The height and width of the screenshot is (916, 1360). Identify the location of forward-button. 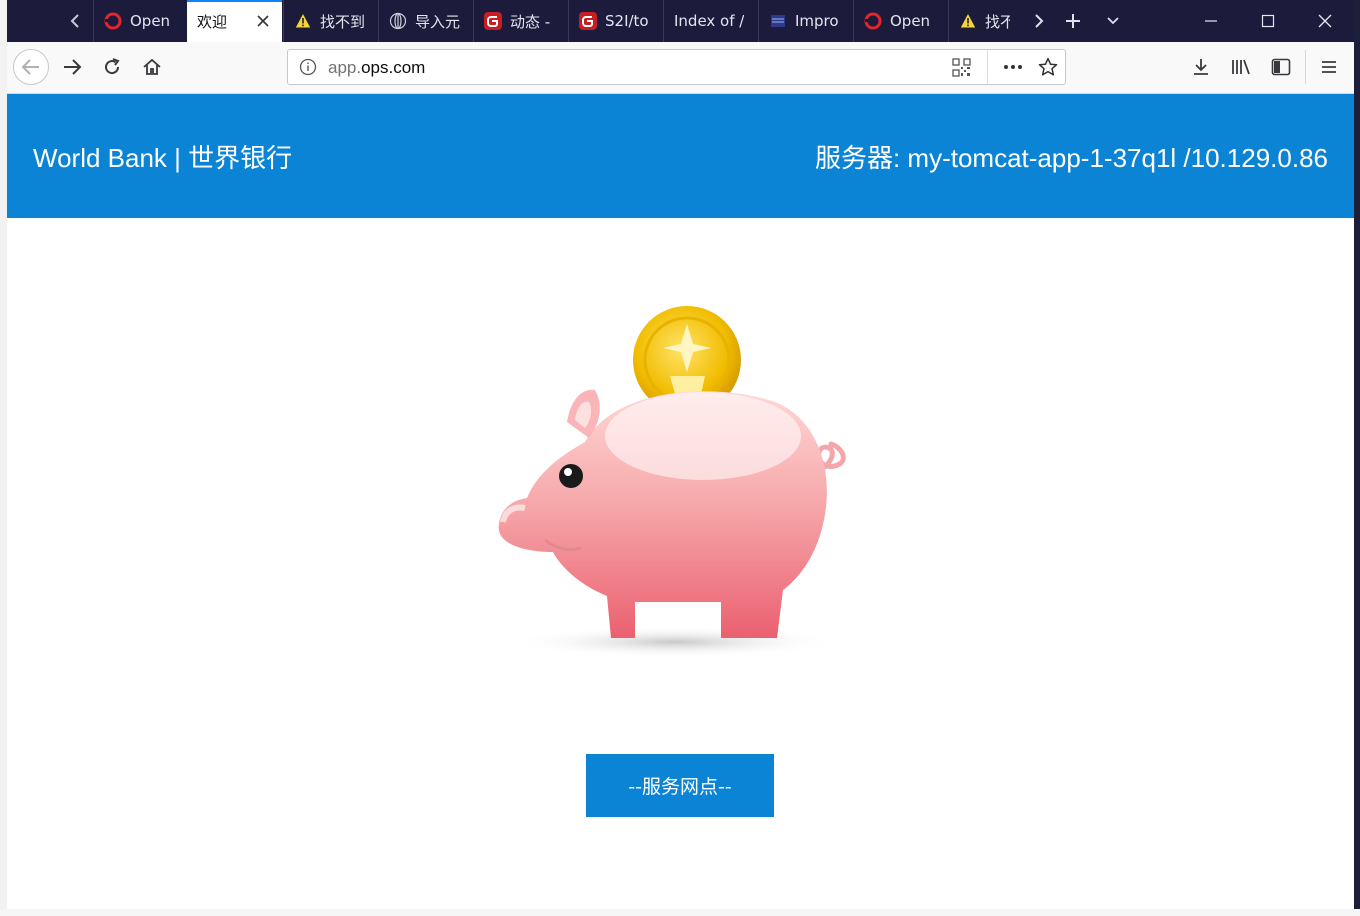
(72, 67).